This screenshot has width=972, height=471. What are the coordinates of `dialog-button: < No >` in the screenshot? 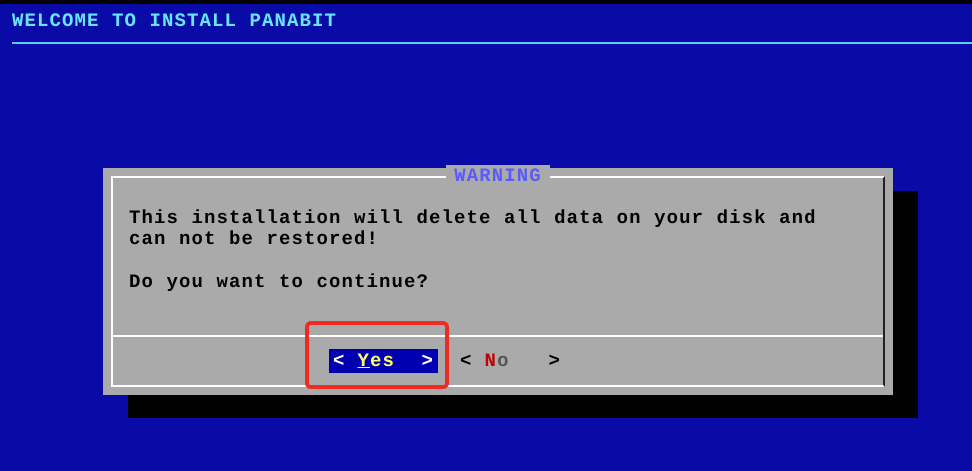 It's located at (511, 361).